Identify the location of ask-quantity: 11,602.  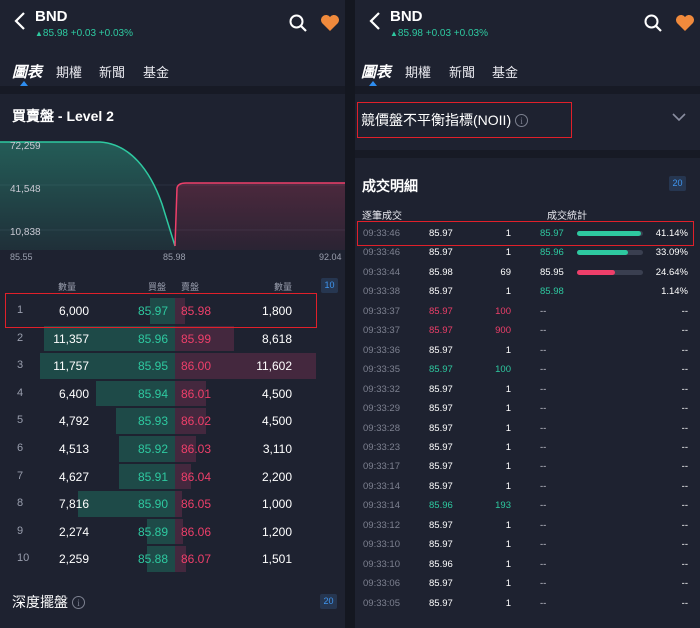
(274, 366).